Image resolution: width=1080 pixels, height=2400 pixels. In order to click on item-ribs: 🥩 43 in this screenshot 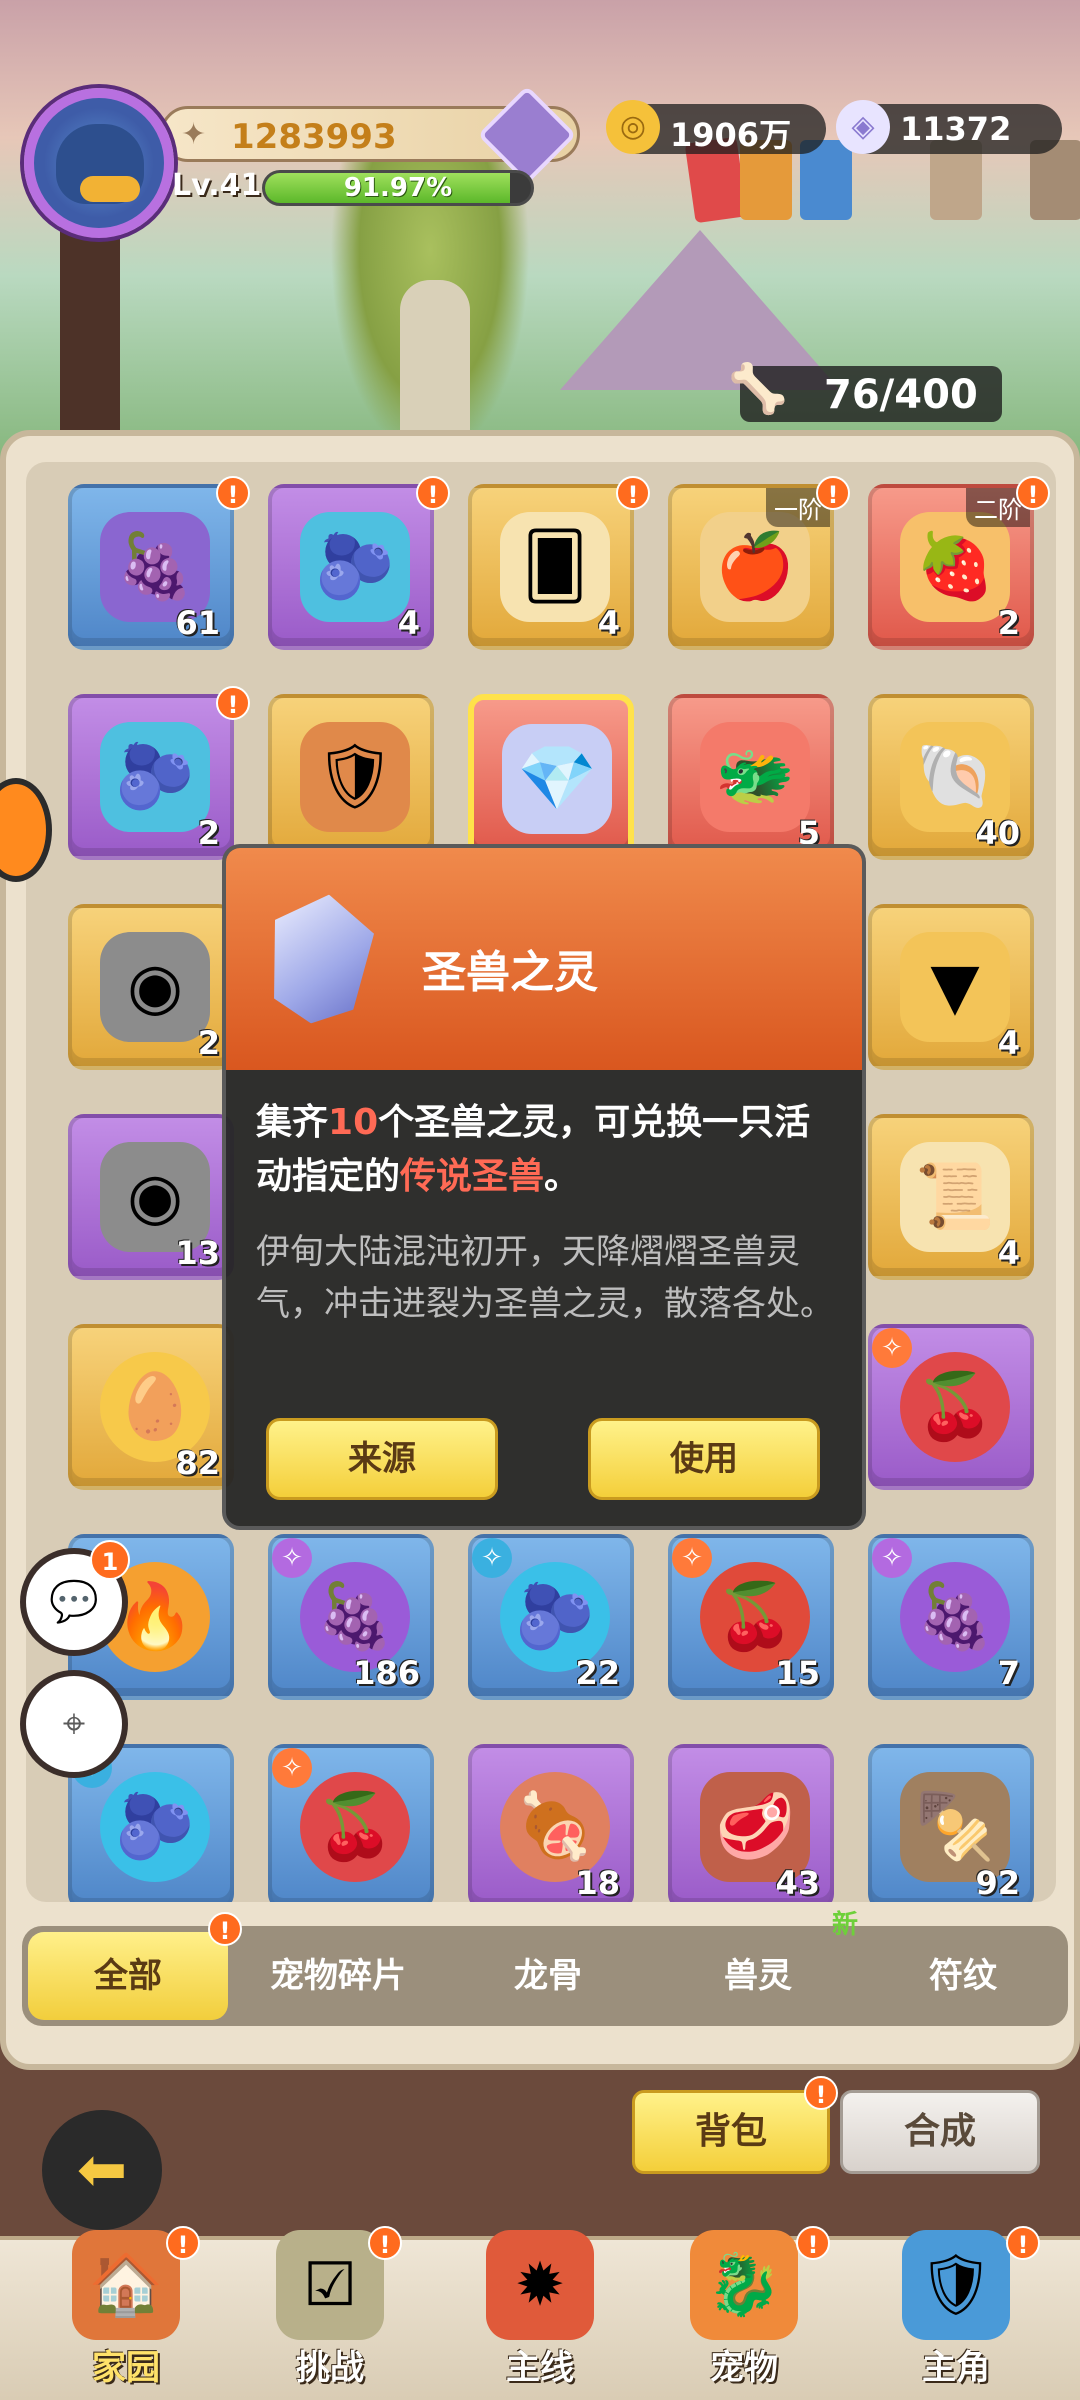, I will do `click(751, 1823)`.